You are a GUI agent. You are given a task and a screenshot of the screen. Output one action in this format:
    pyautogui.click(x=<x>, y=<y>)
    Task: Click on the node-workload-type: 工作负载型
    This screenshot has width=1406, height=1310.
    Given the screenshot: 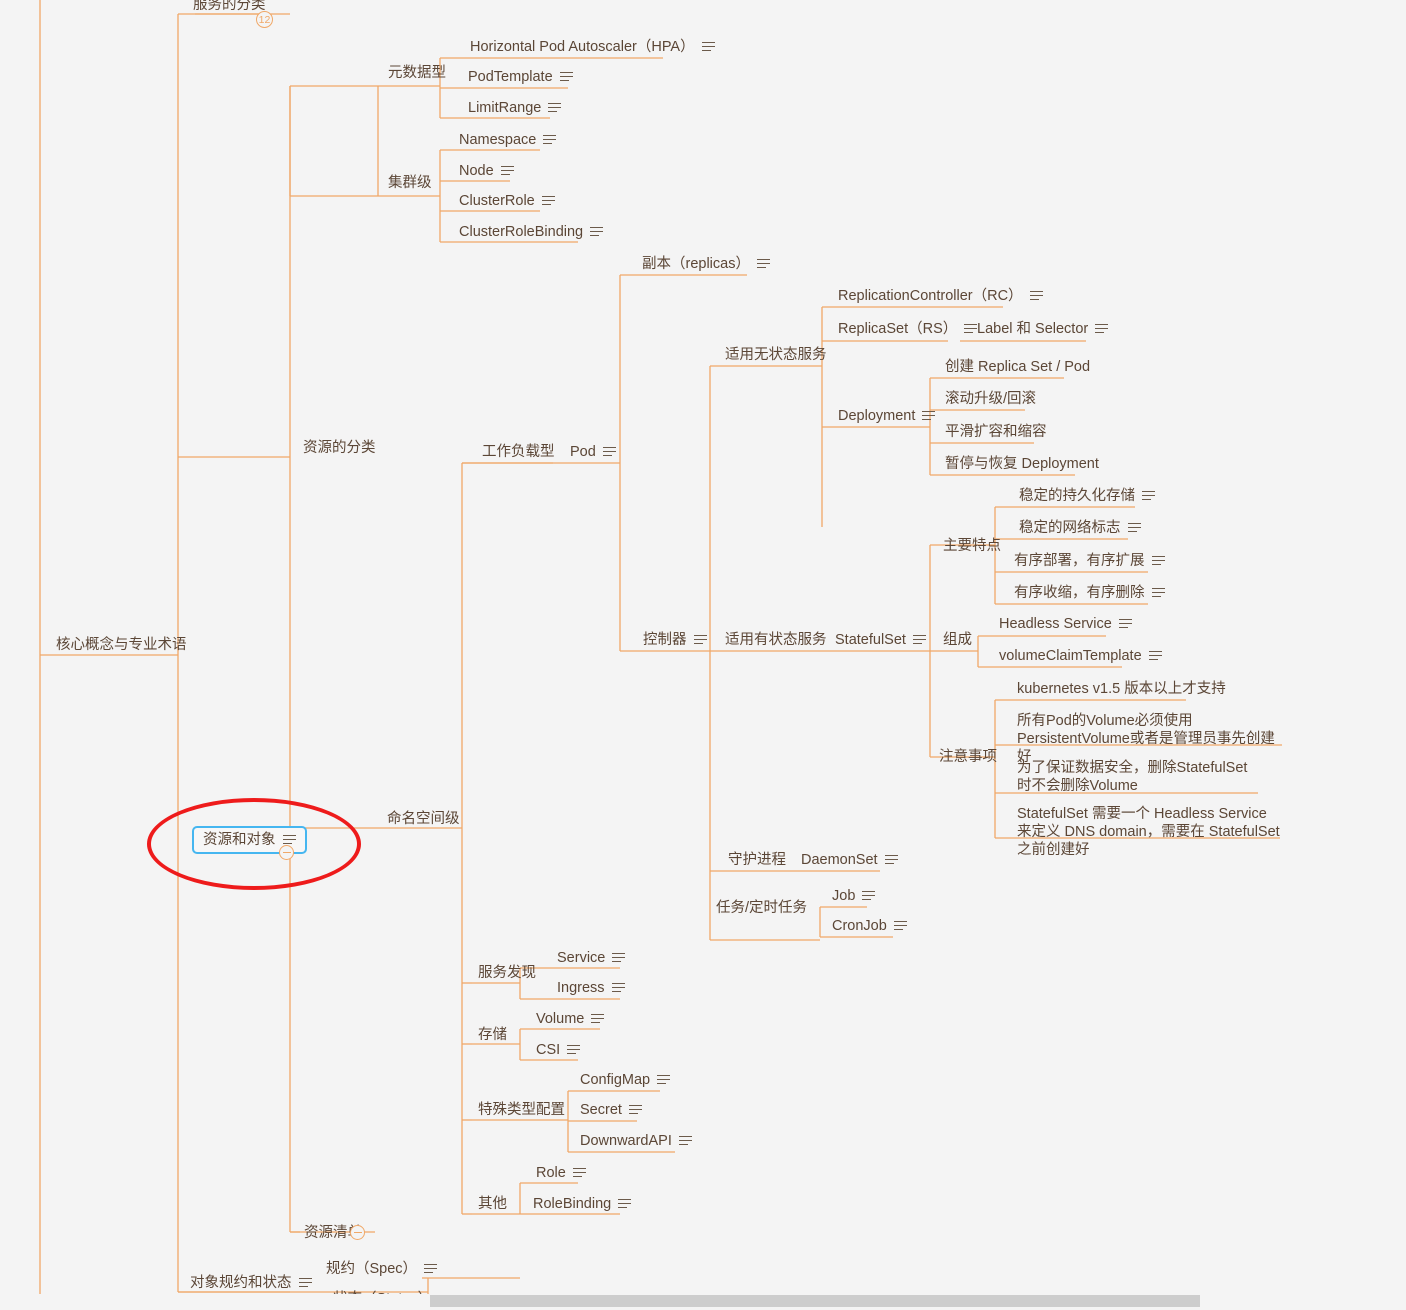 What is the action you would take?
    pyautogui.click(x=518, y=452)
    